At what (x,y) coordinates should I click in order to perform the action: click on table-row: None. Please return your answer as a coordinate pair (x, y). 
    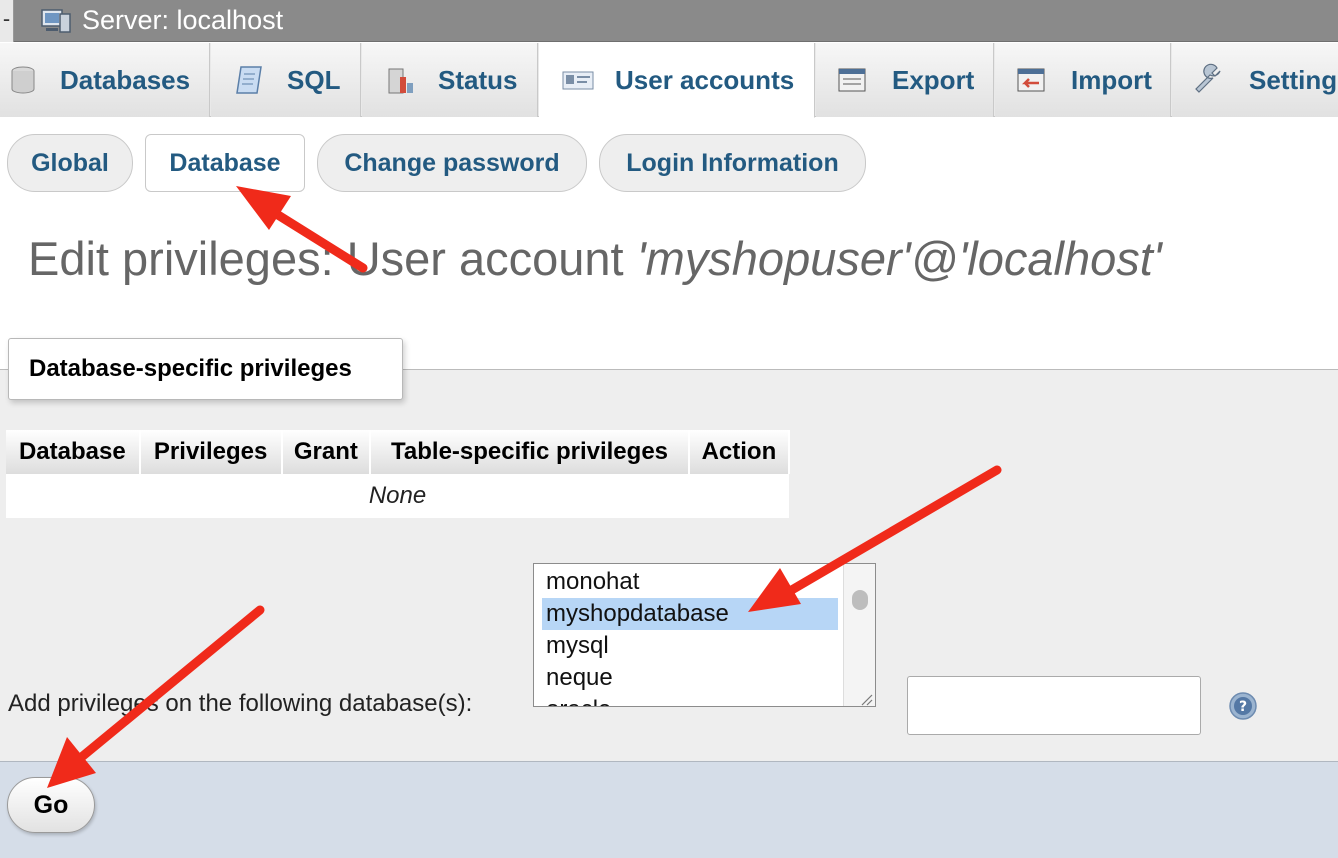
    Looking at the image, I should click on (397, 496).